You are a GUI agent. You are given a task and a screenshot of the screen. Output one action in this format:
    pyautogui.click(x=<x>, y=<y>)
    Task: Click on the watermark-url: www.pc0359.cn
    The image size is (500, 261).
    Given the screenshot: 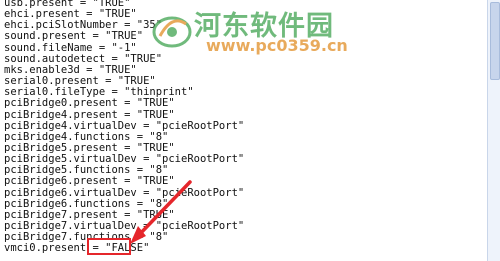 What is the action you would take?
    pyautogui.click(x=277, y=45)
    